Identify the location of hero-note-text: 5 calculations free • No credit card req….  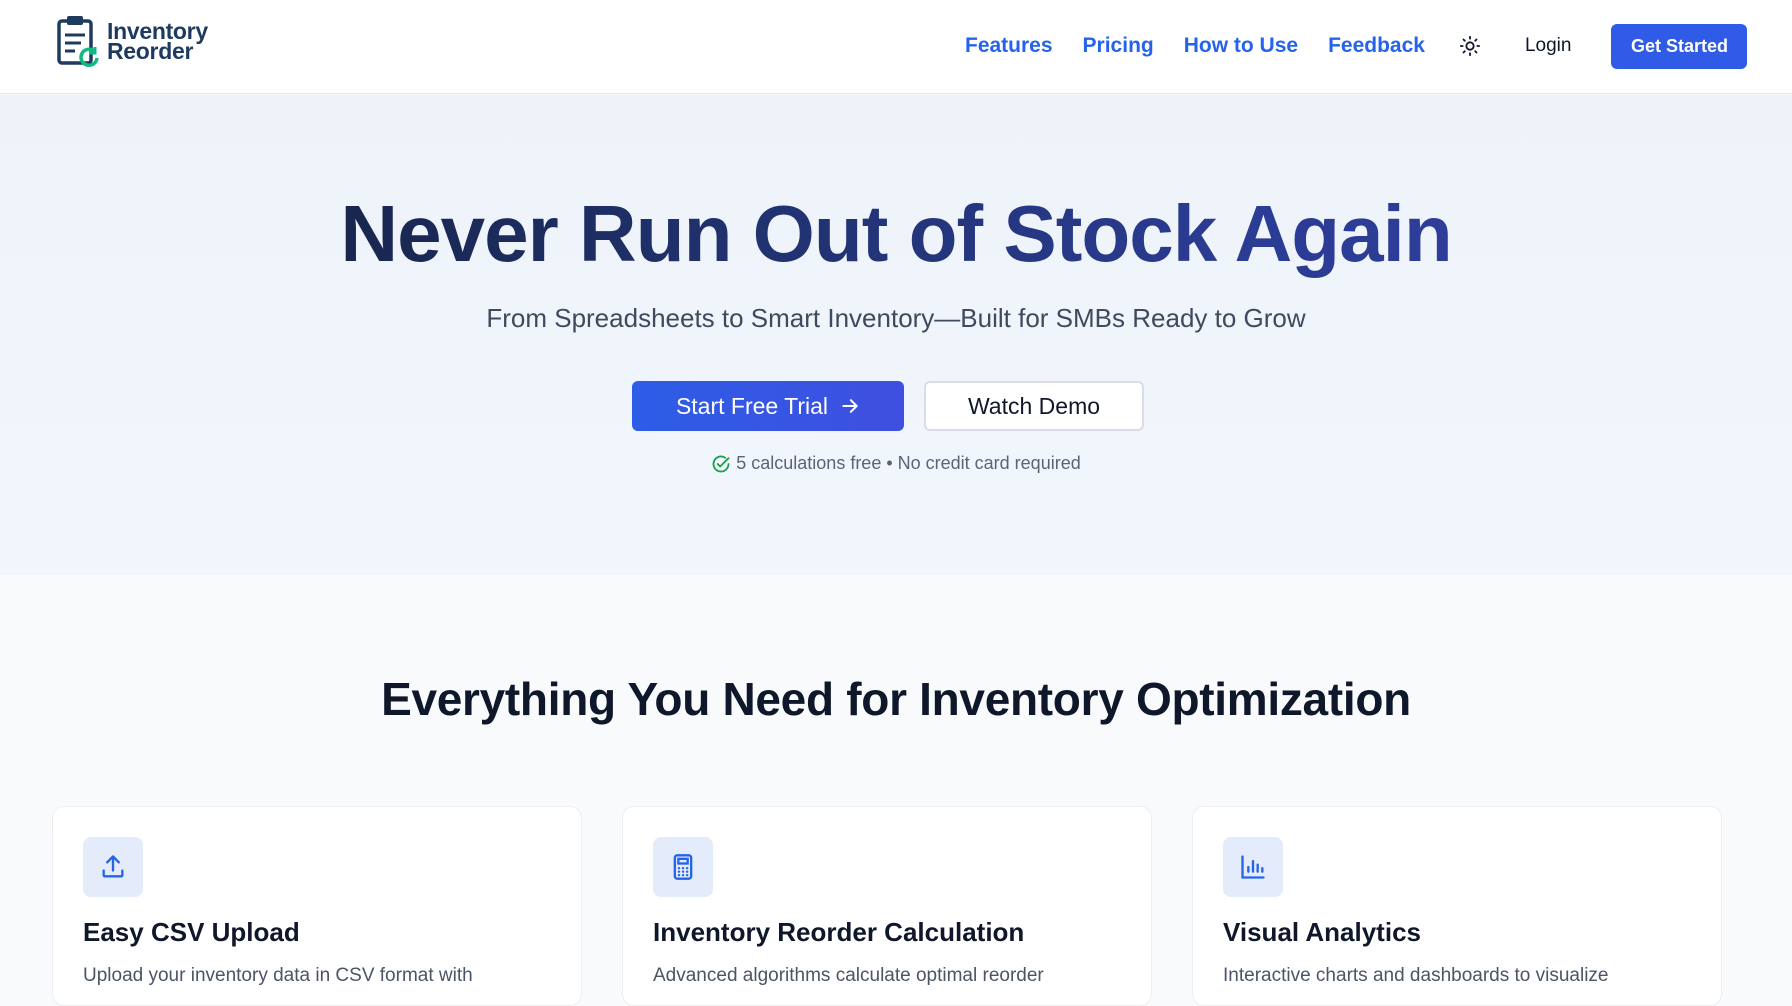
(908, 463).